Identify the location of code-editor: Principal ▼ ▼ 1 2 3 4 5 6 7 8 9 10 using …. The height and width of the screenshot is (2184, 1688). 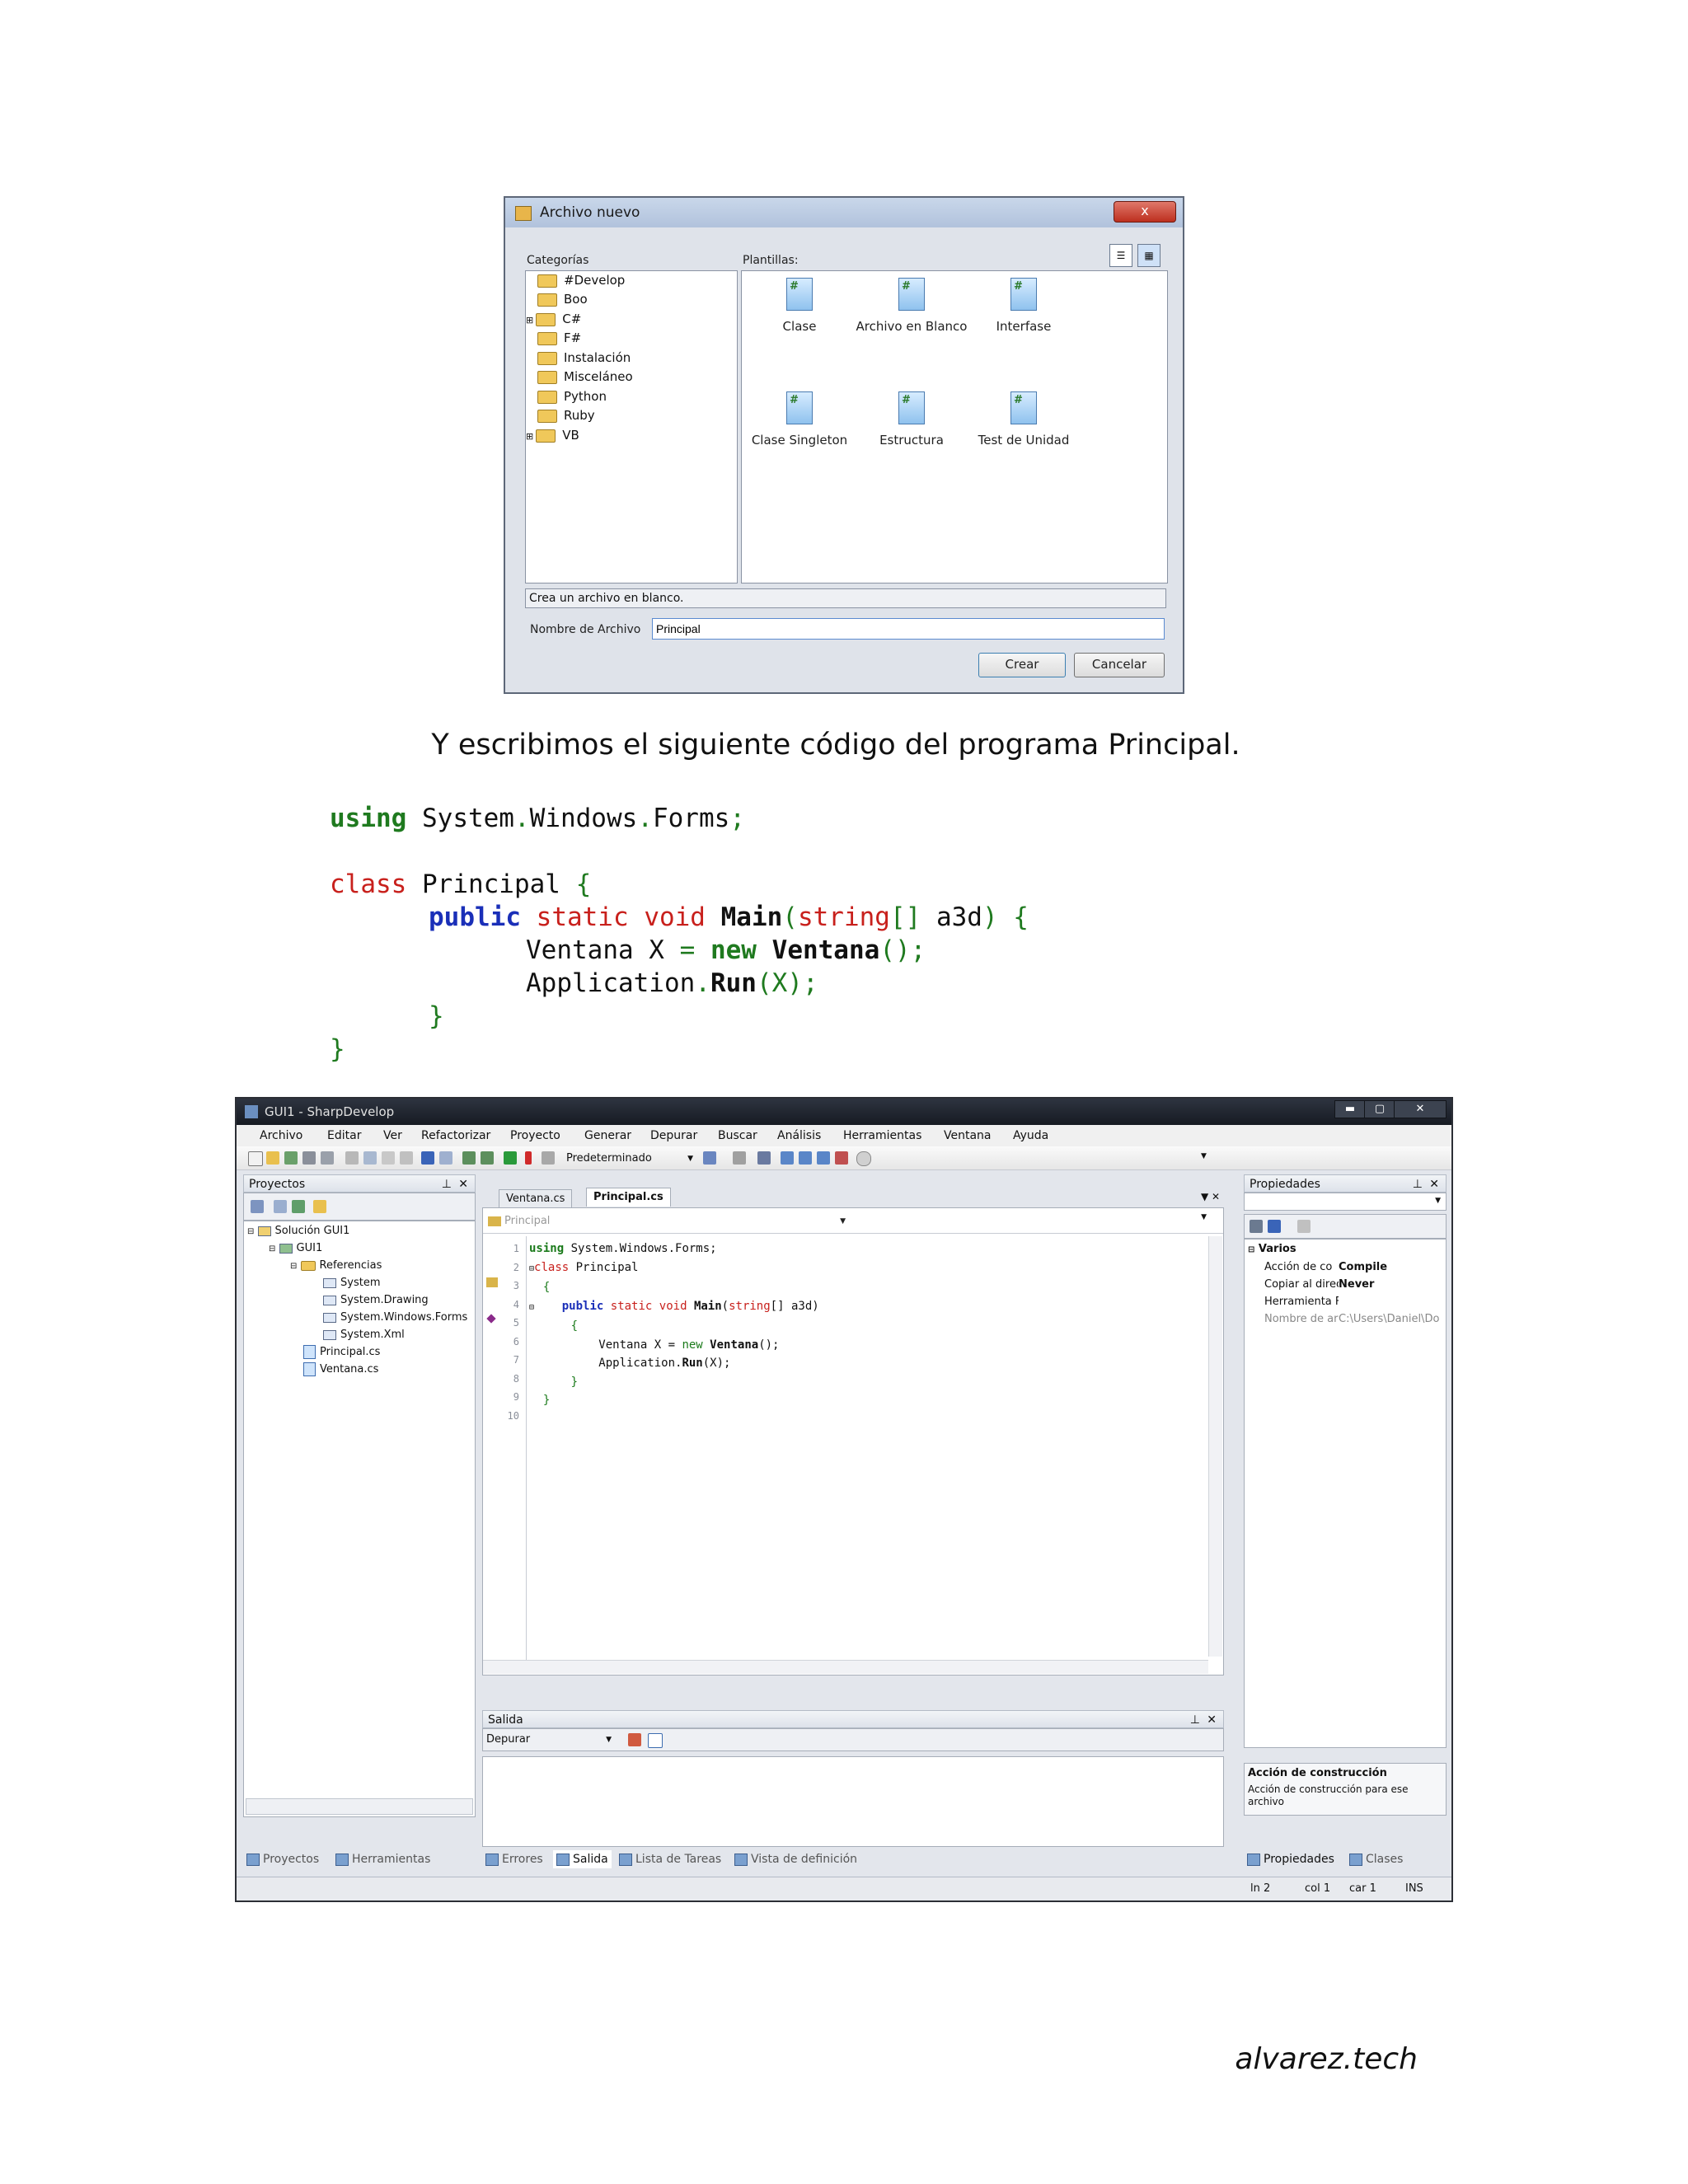
(853, 1441).